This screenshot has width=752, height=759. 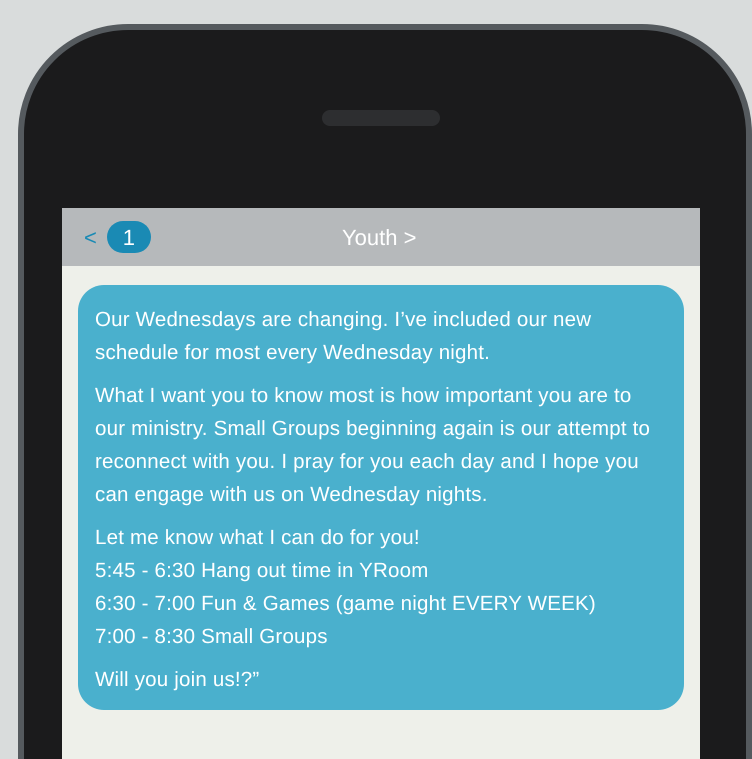 What do you see at coordinates (128, 237) in the screenshot?
I see `unread-badge: 1` at bounding box center [128, 237].